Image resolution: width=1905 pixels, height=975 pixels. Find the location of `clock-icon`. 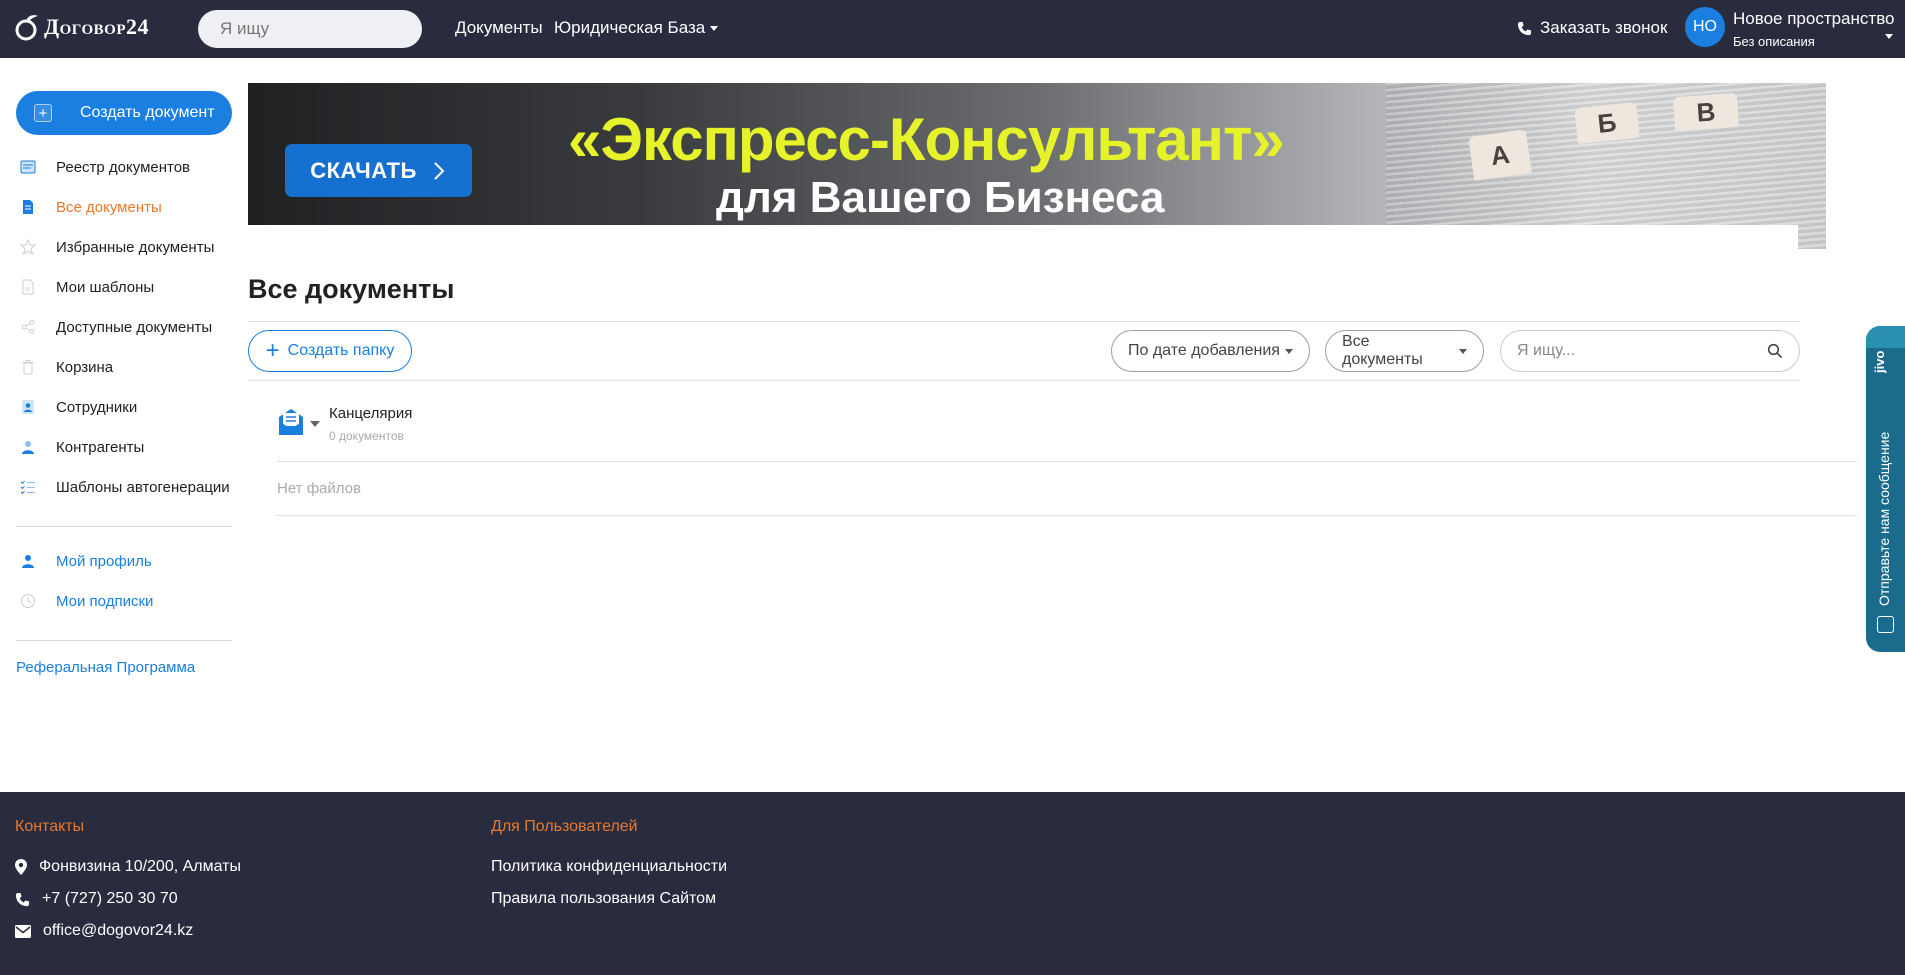

clock-icon is located at coordinates (28, 601).